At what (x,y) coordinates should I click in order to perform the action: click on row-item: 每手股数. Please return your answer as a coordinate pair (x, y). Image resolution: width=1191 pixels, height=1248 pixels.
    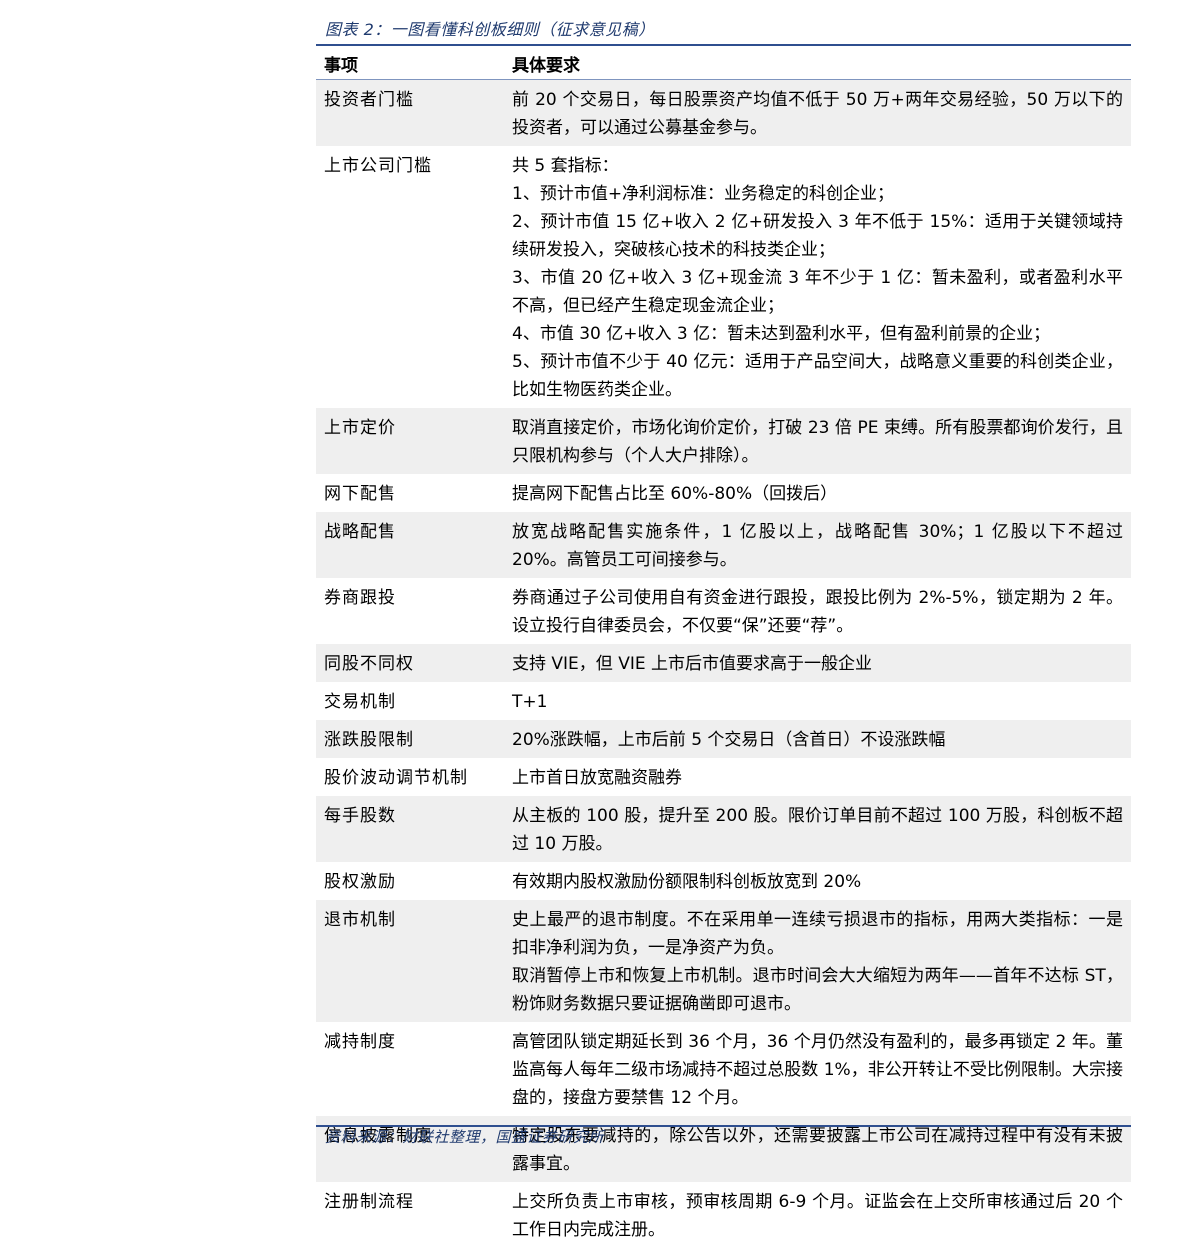
    Looking at the image, I should click on (360, 816).